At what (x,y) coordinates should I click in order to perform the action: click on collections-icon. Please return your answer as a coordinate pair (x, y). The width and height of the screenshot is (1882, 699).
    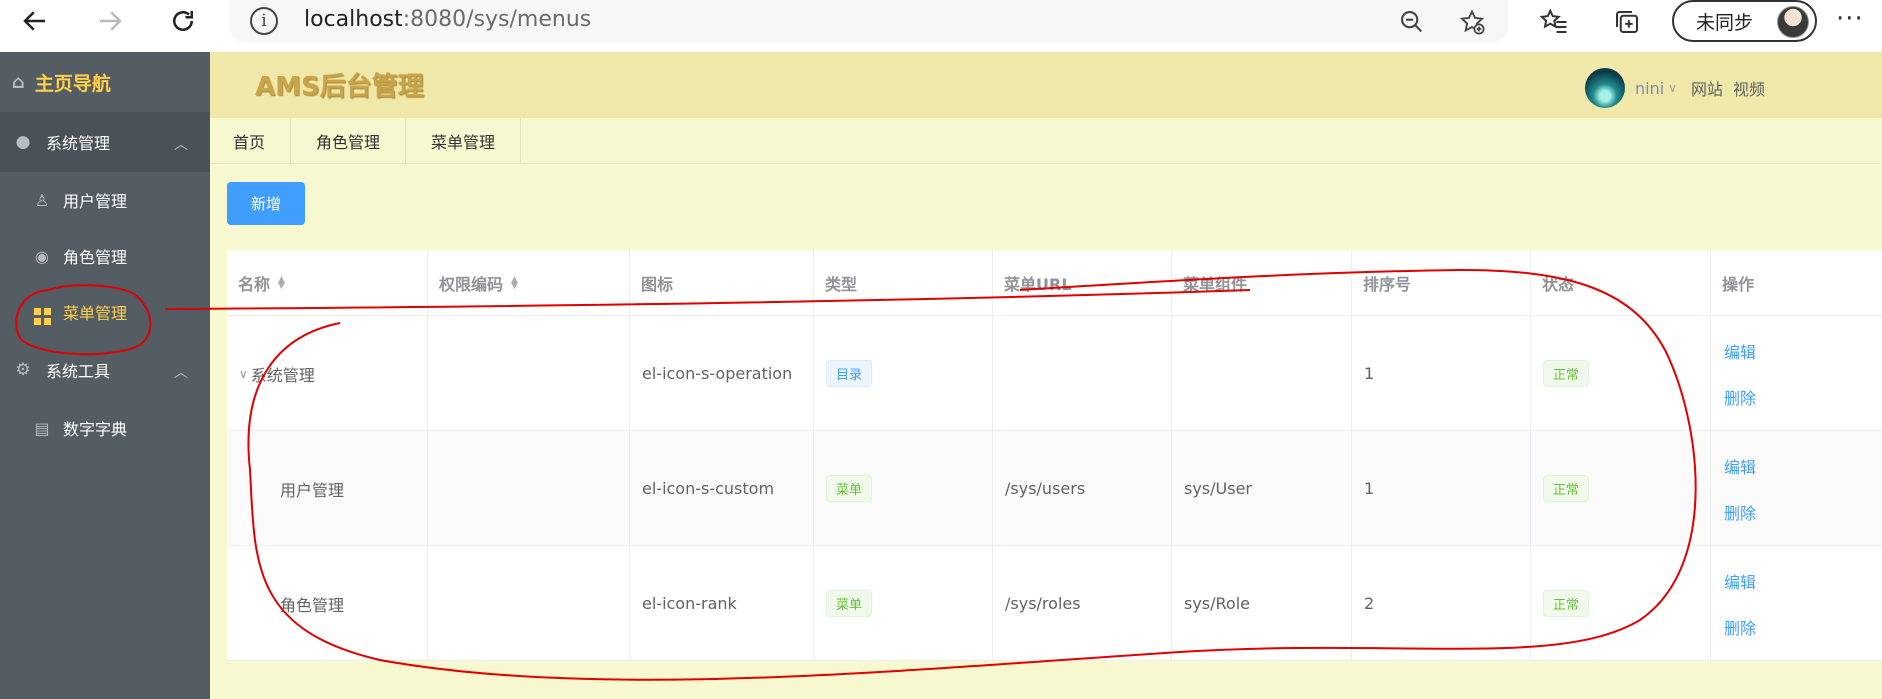
    Looking at the image, I should click on (1627, 22).